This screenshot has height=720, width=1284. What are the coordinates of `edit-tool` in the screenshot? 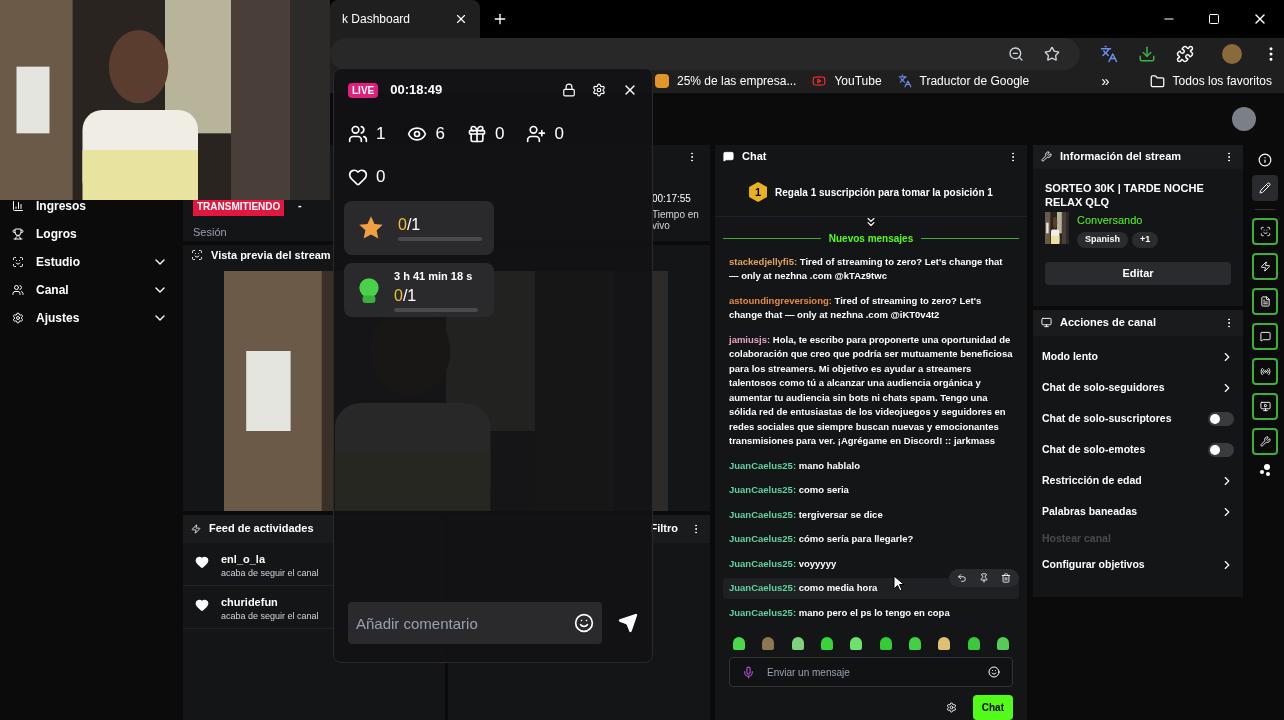 It's located at (1265, 187).